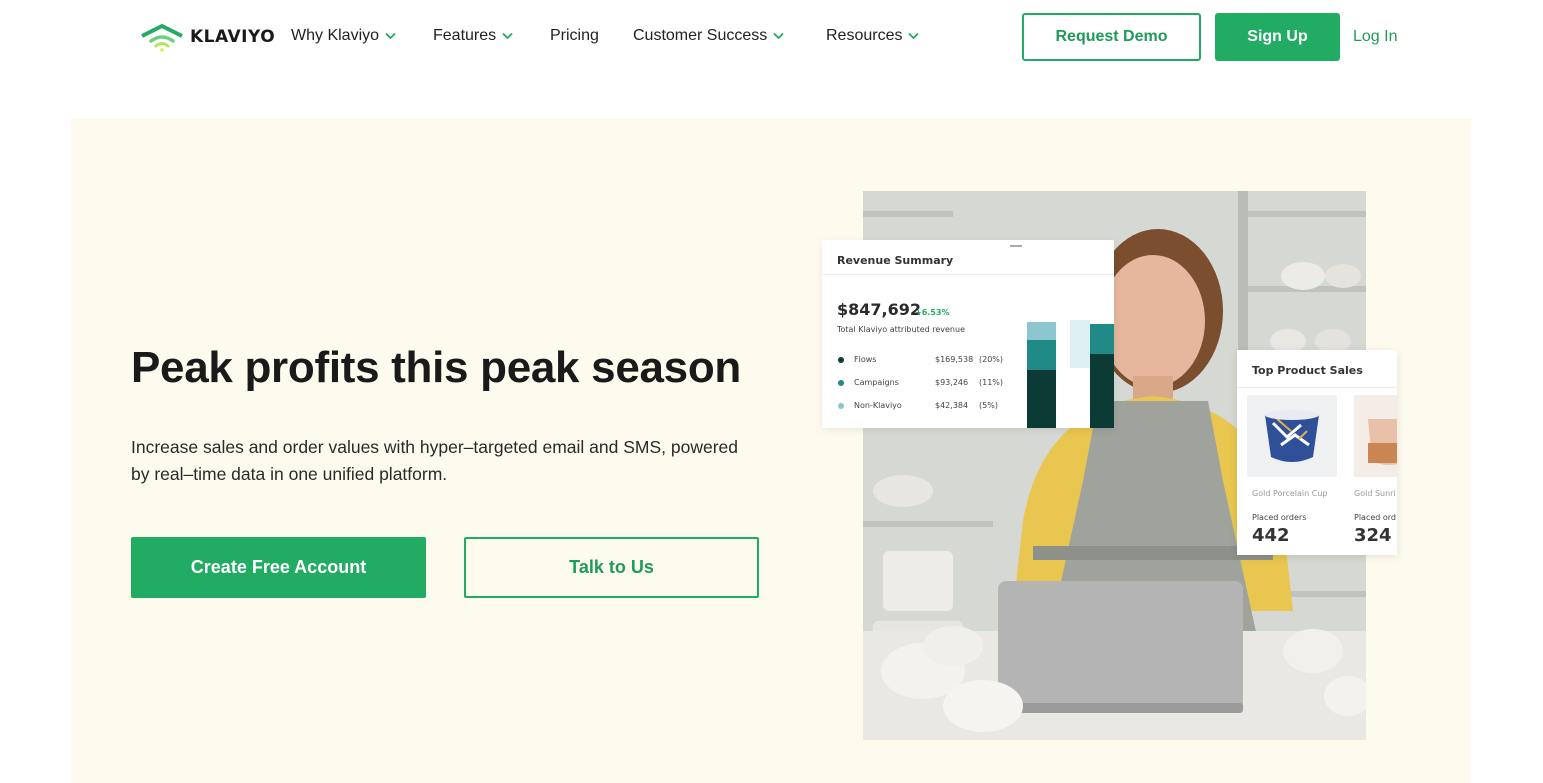 This screenshot has width=1543, height=783. Describe the element at coordinates (954, 359) in the screenshot. I see `row-amount: $169,538` at that location.